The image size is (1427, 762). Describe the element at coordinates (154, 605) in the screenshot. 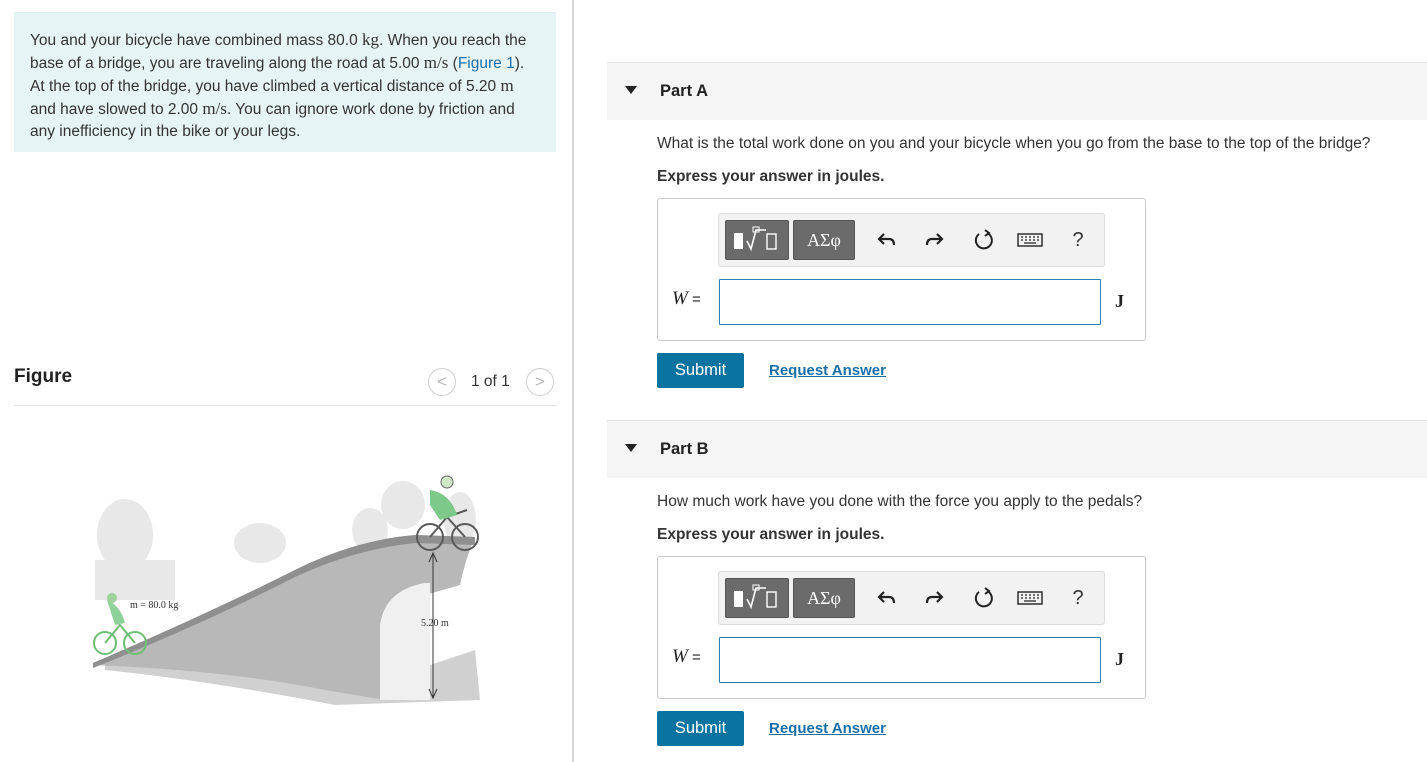

I see `mass-label: m = 80.0 kg` at that location.